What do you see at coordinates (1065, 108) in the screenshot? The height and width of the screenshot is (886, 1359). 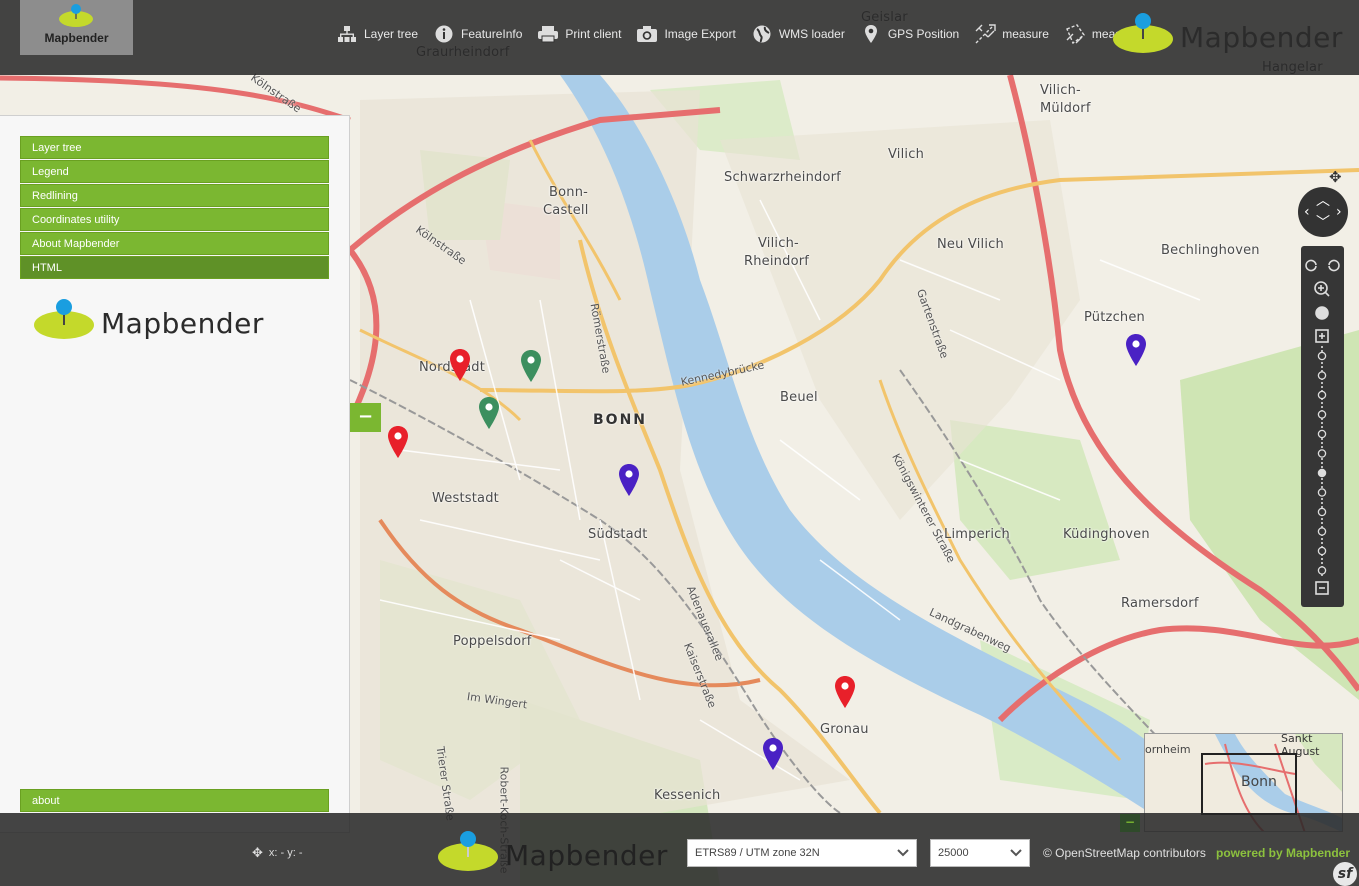 I see `map-place-label: Müldorf` at bounding box center [1065, 108].